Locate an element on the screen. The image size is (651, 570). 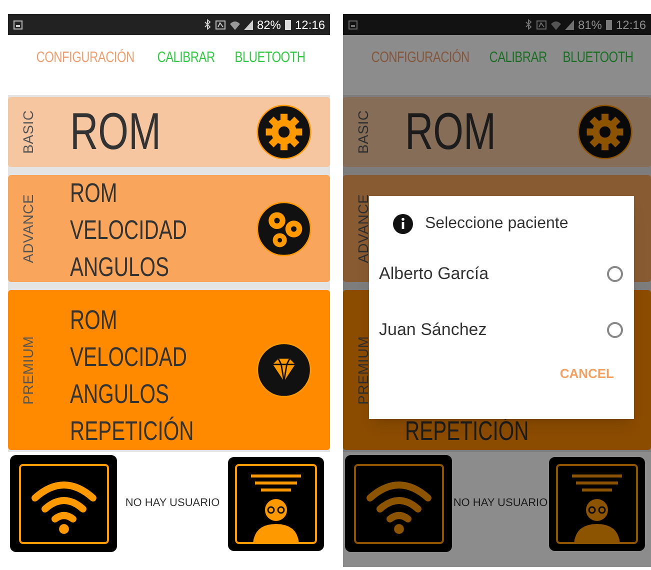
option-label: Juan Sánchez is located at coordinates (433, 330).